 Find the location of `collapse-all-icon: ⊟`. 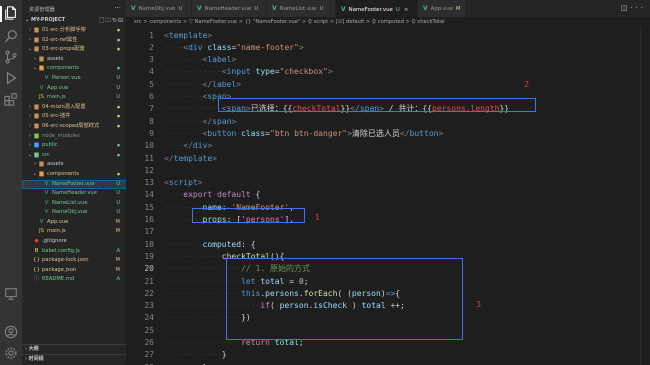

collapse-all-icon: ⊟ is located at coordinates (121, 20).